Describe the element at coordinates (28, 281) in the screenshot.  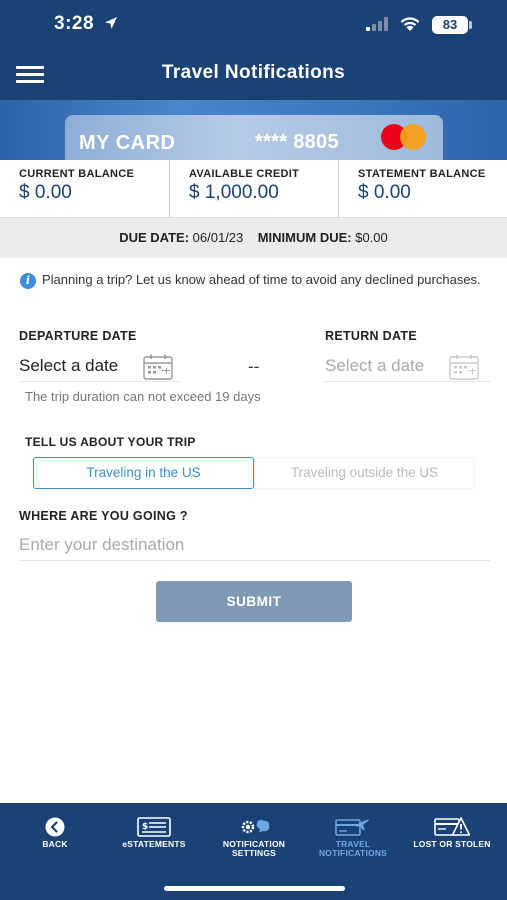
I see `info-icon: i` at that location.